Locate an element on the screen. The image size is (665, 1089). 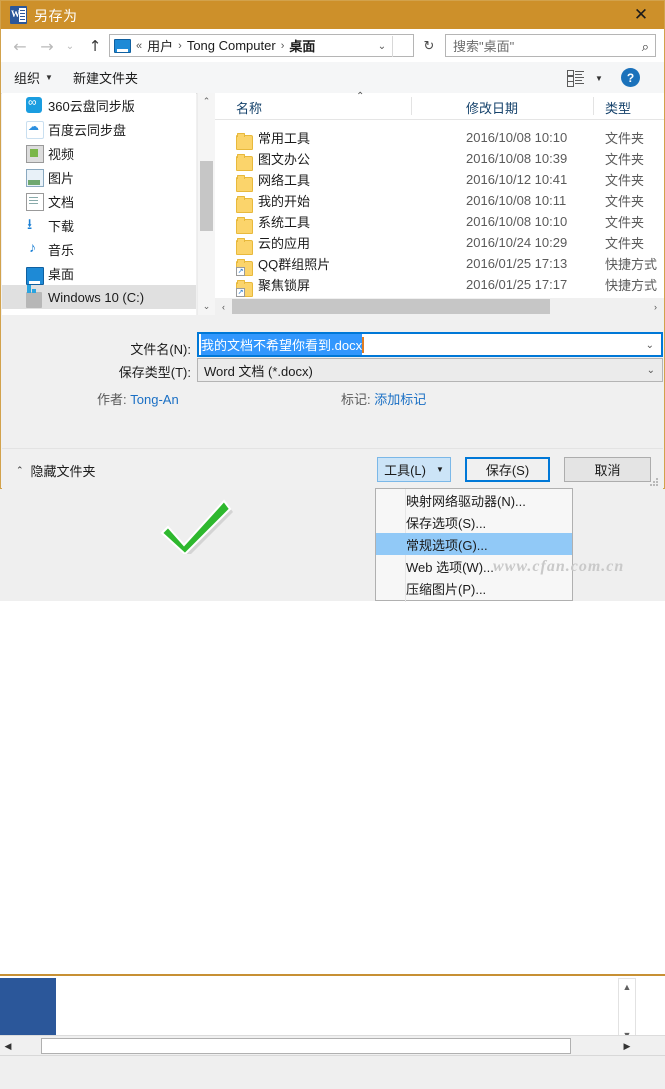
column-header-type: 类型 is located at coordinates (618, 107).